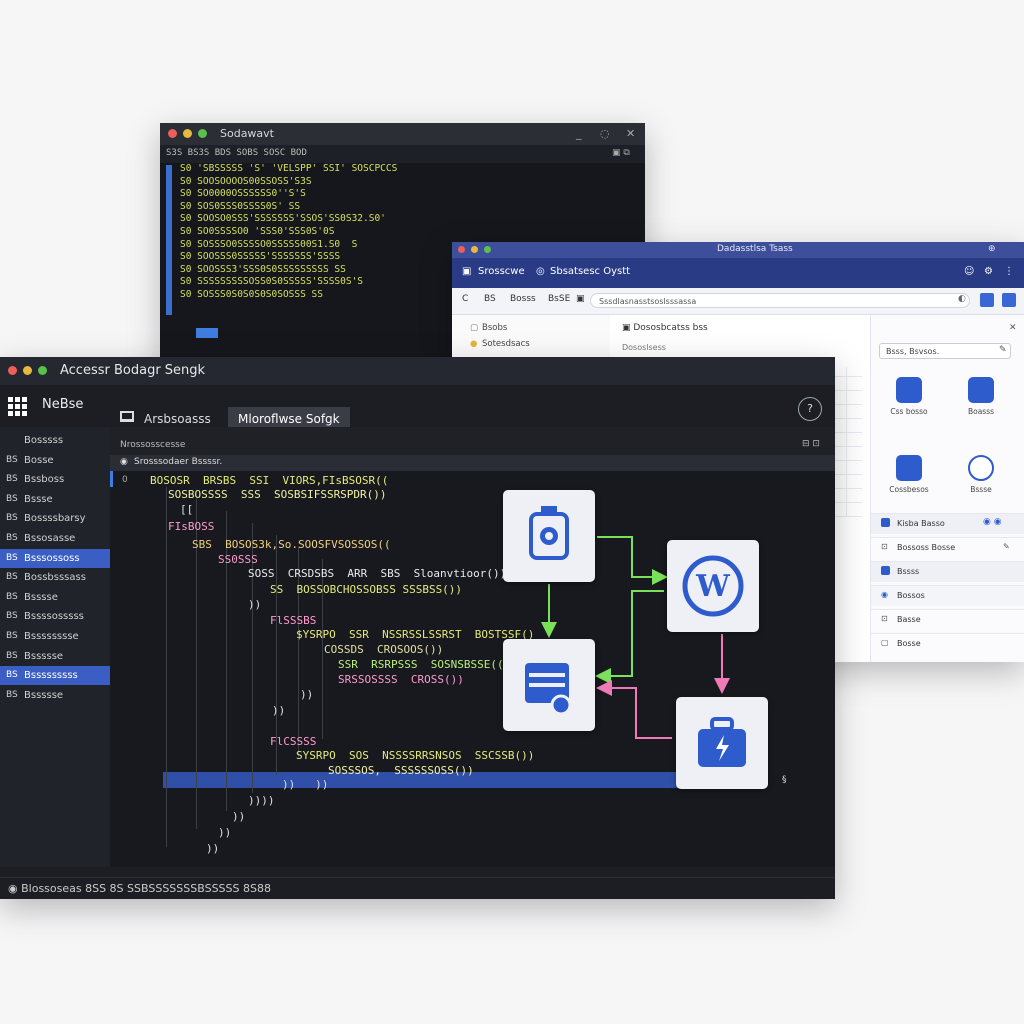 The width and height of the screenshot is (1024, 1024). Describe the element at coordinates (466, 271) in the screenshot. I see `tab-home-icon: ▣` at that location.